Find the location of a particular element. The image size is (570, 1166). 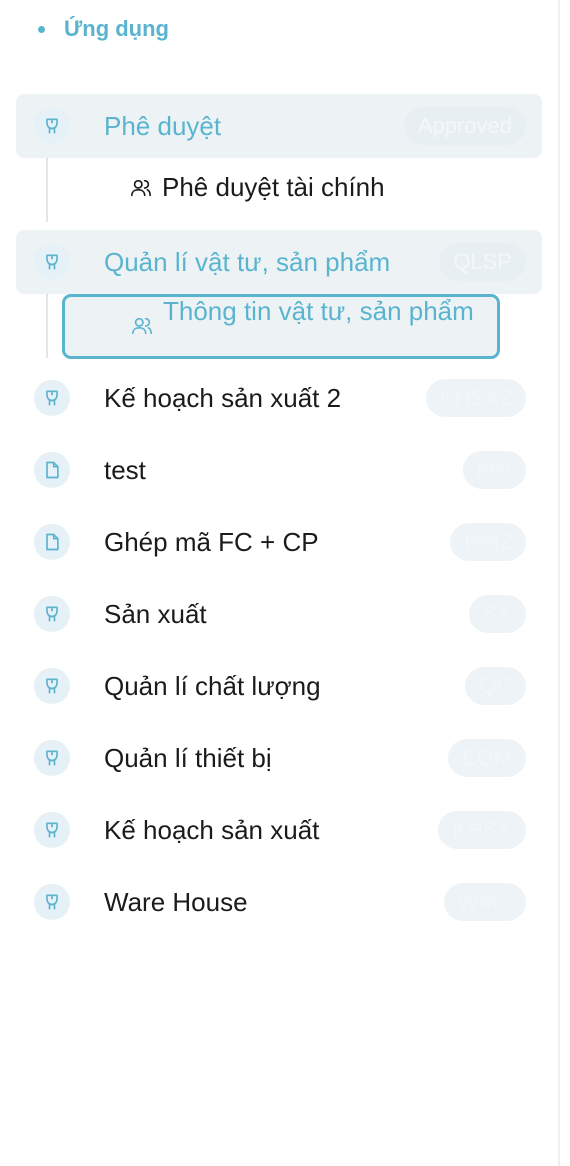

app-item-ware-house: Ware House WMS is located at coordinates (279, 902).